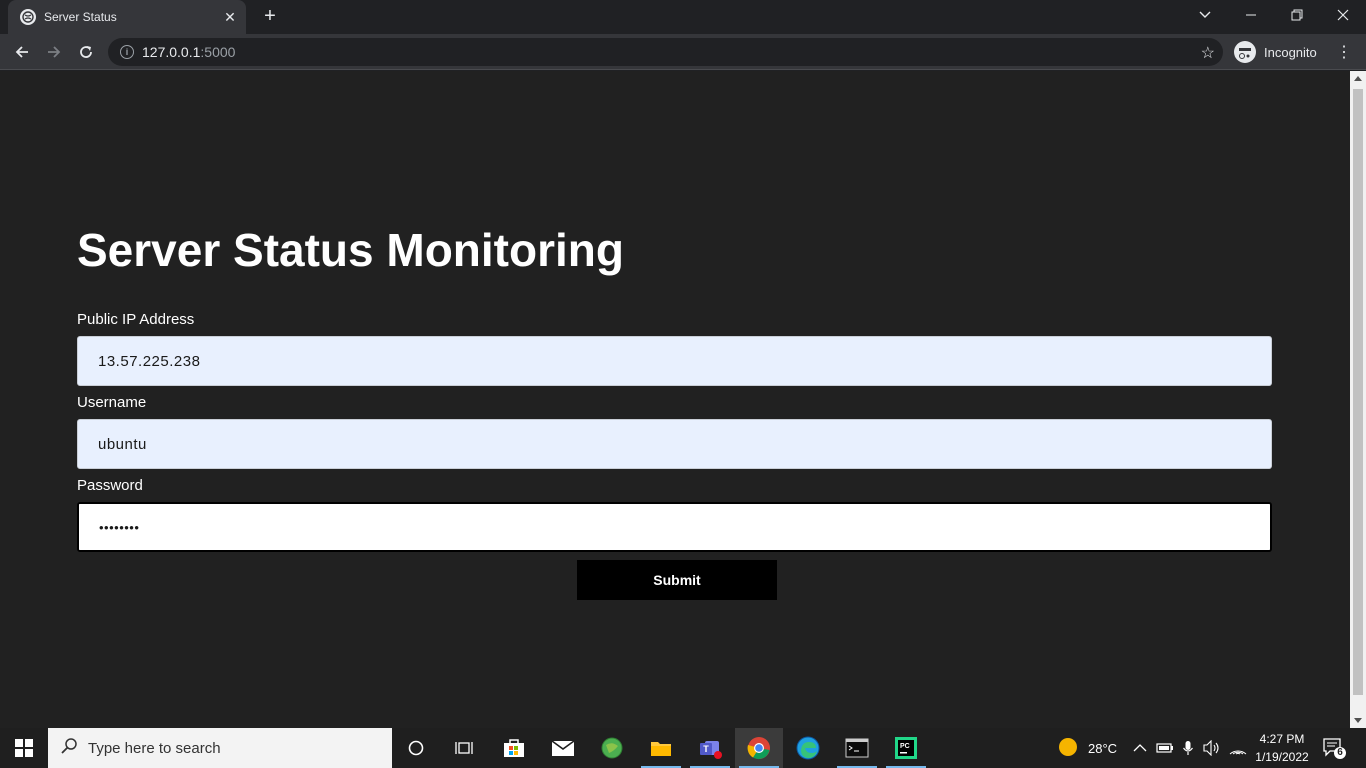 The image size is (1366, 768). I want to click on clock-date: 1/19/2022, so click(1282, 757).